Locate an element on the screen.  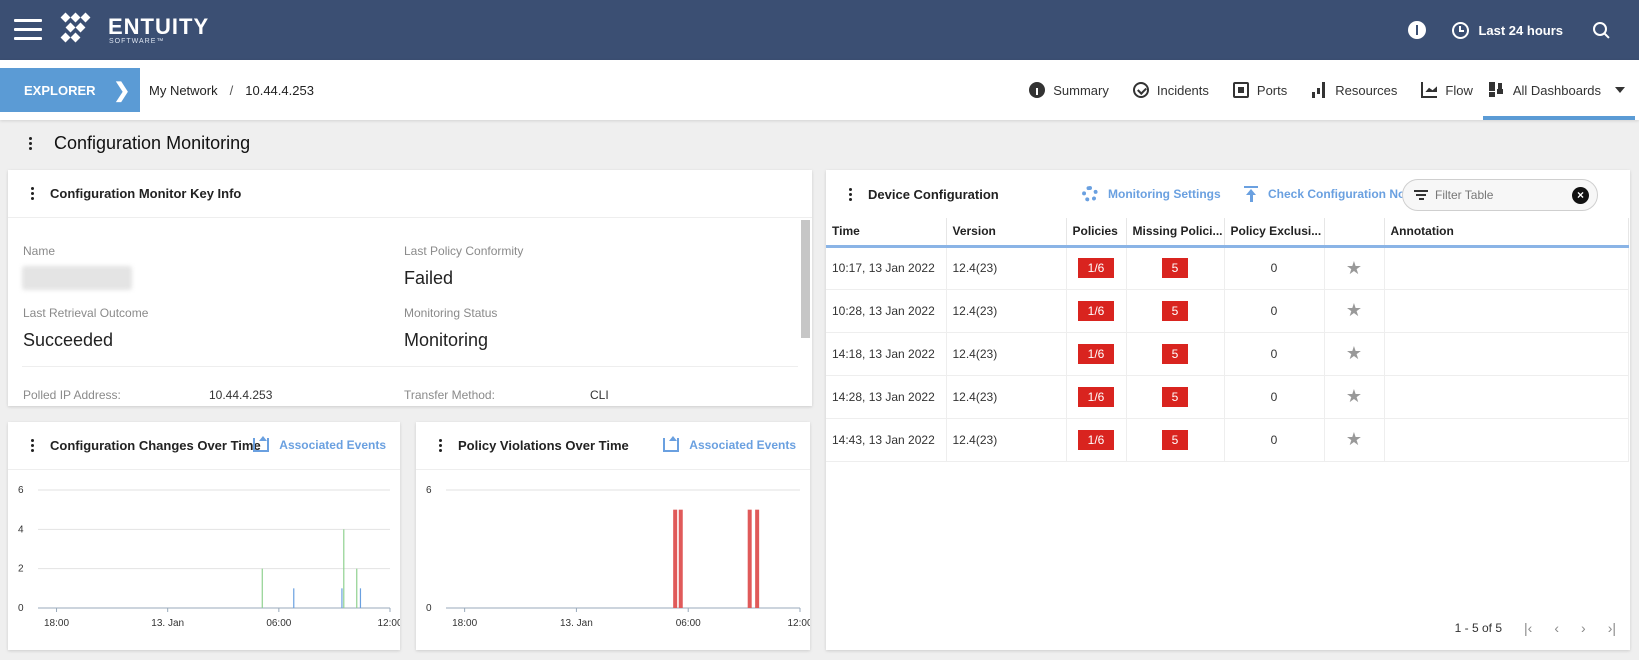
tab-all-dashboards: All Dashboards is located at coordinates (1558, 90).